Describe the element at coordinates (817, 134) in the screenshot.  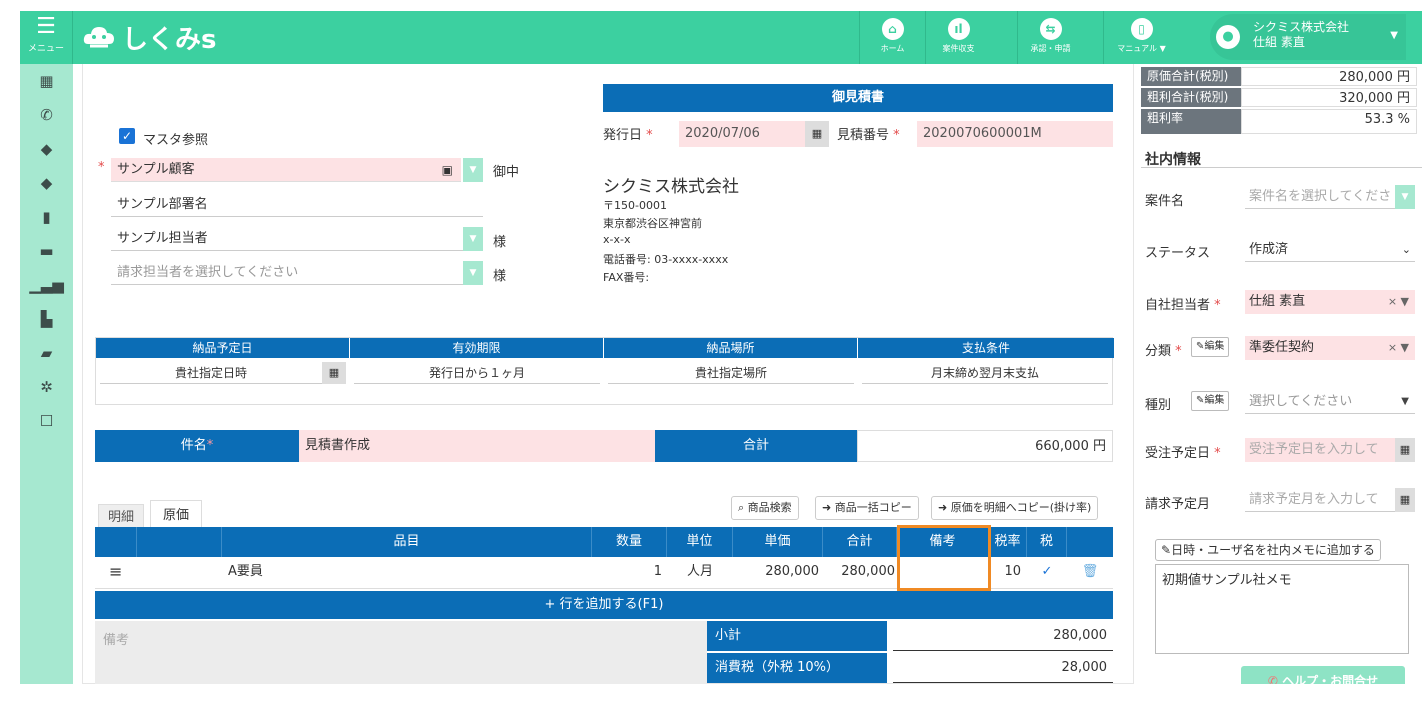
I see `issue-date-calendar-icon: ▦` at that location.